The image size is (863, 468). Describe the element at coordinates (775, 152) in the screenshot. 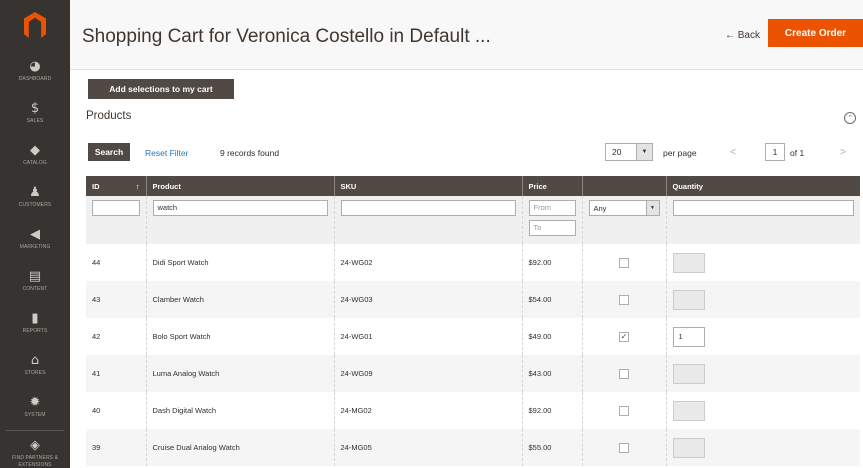

I see `current-page-input: 1` at that location.